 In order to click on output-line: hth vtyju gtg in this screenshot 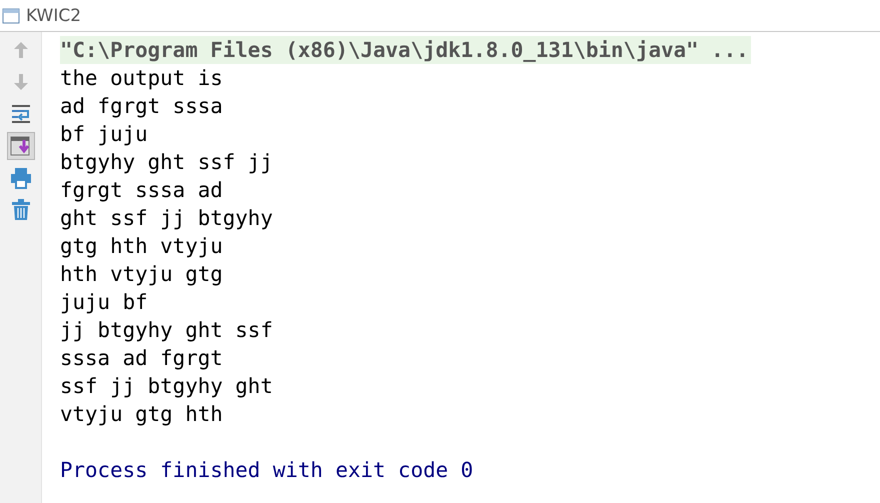, I will do `click(141, 274)`.